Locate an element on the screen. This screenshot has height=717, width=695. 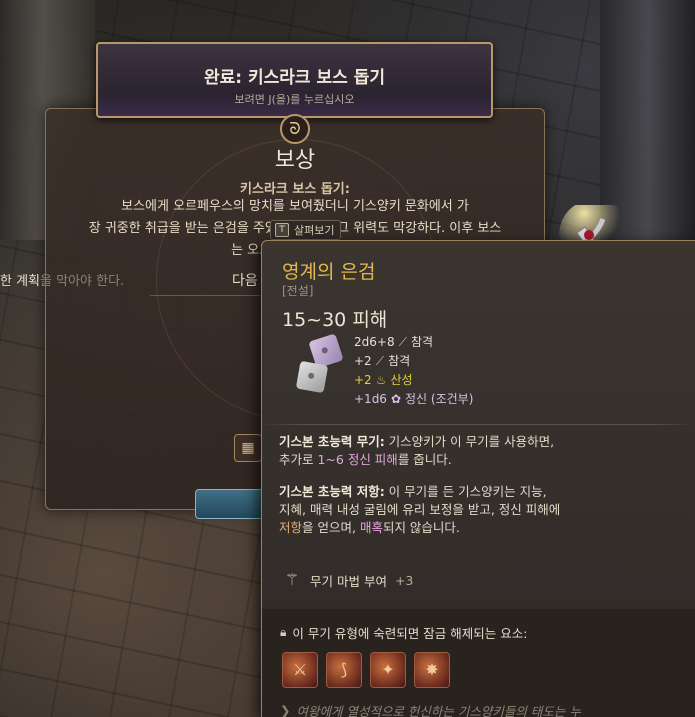
dice-icon is located at coordinates (312, 377).